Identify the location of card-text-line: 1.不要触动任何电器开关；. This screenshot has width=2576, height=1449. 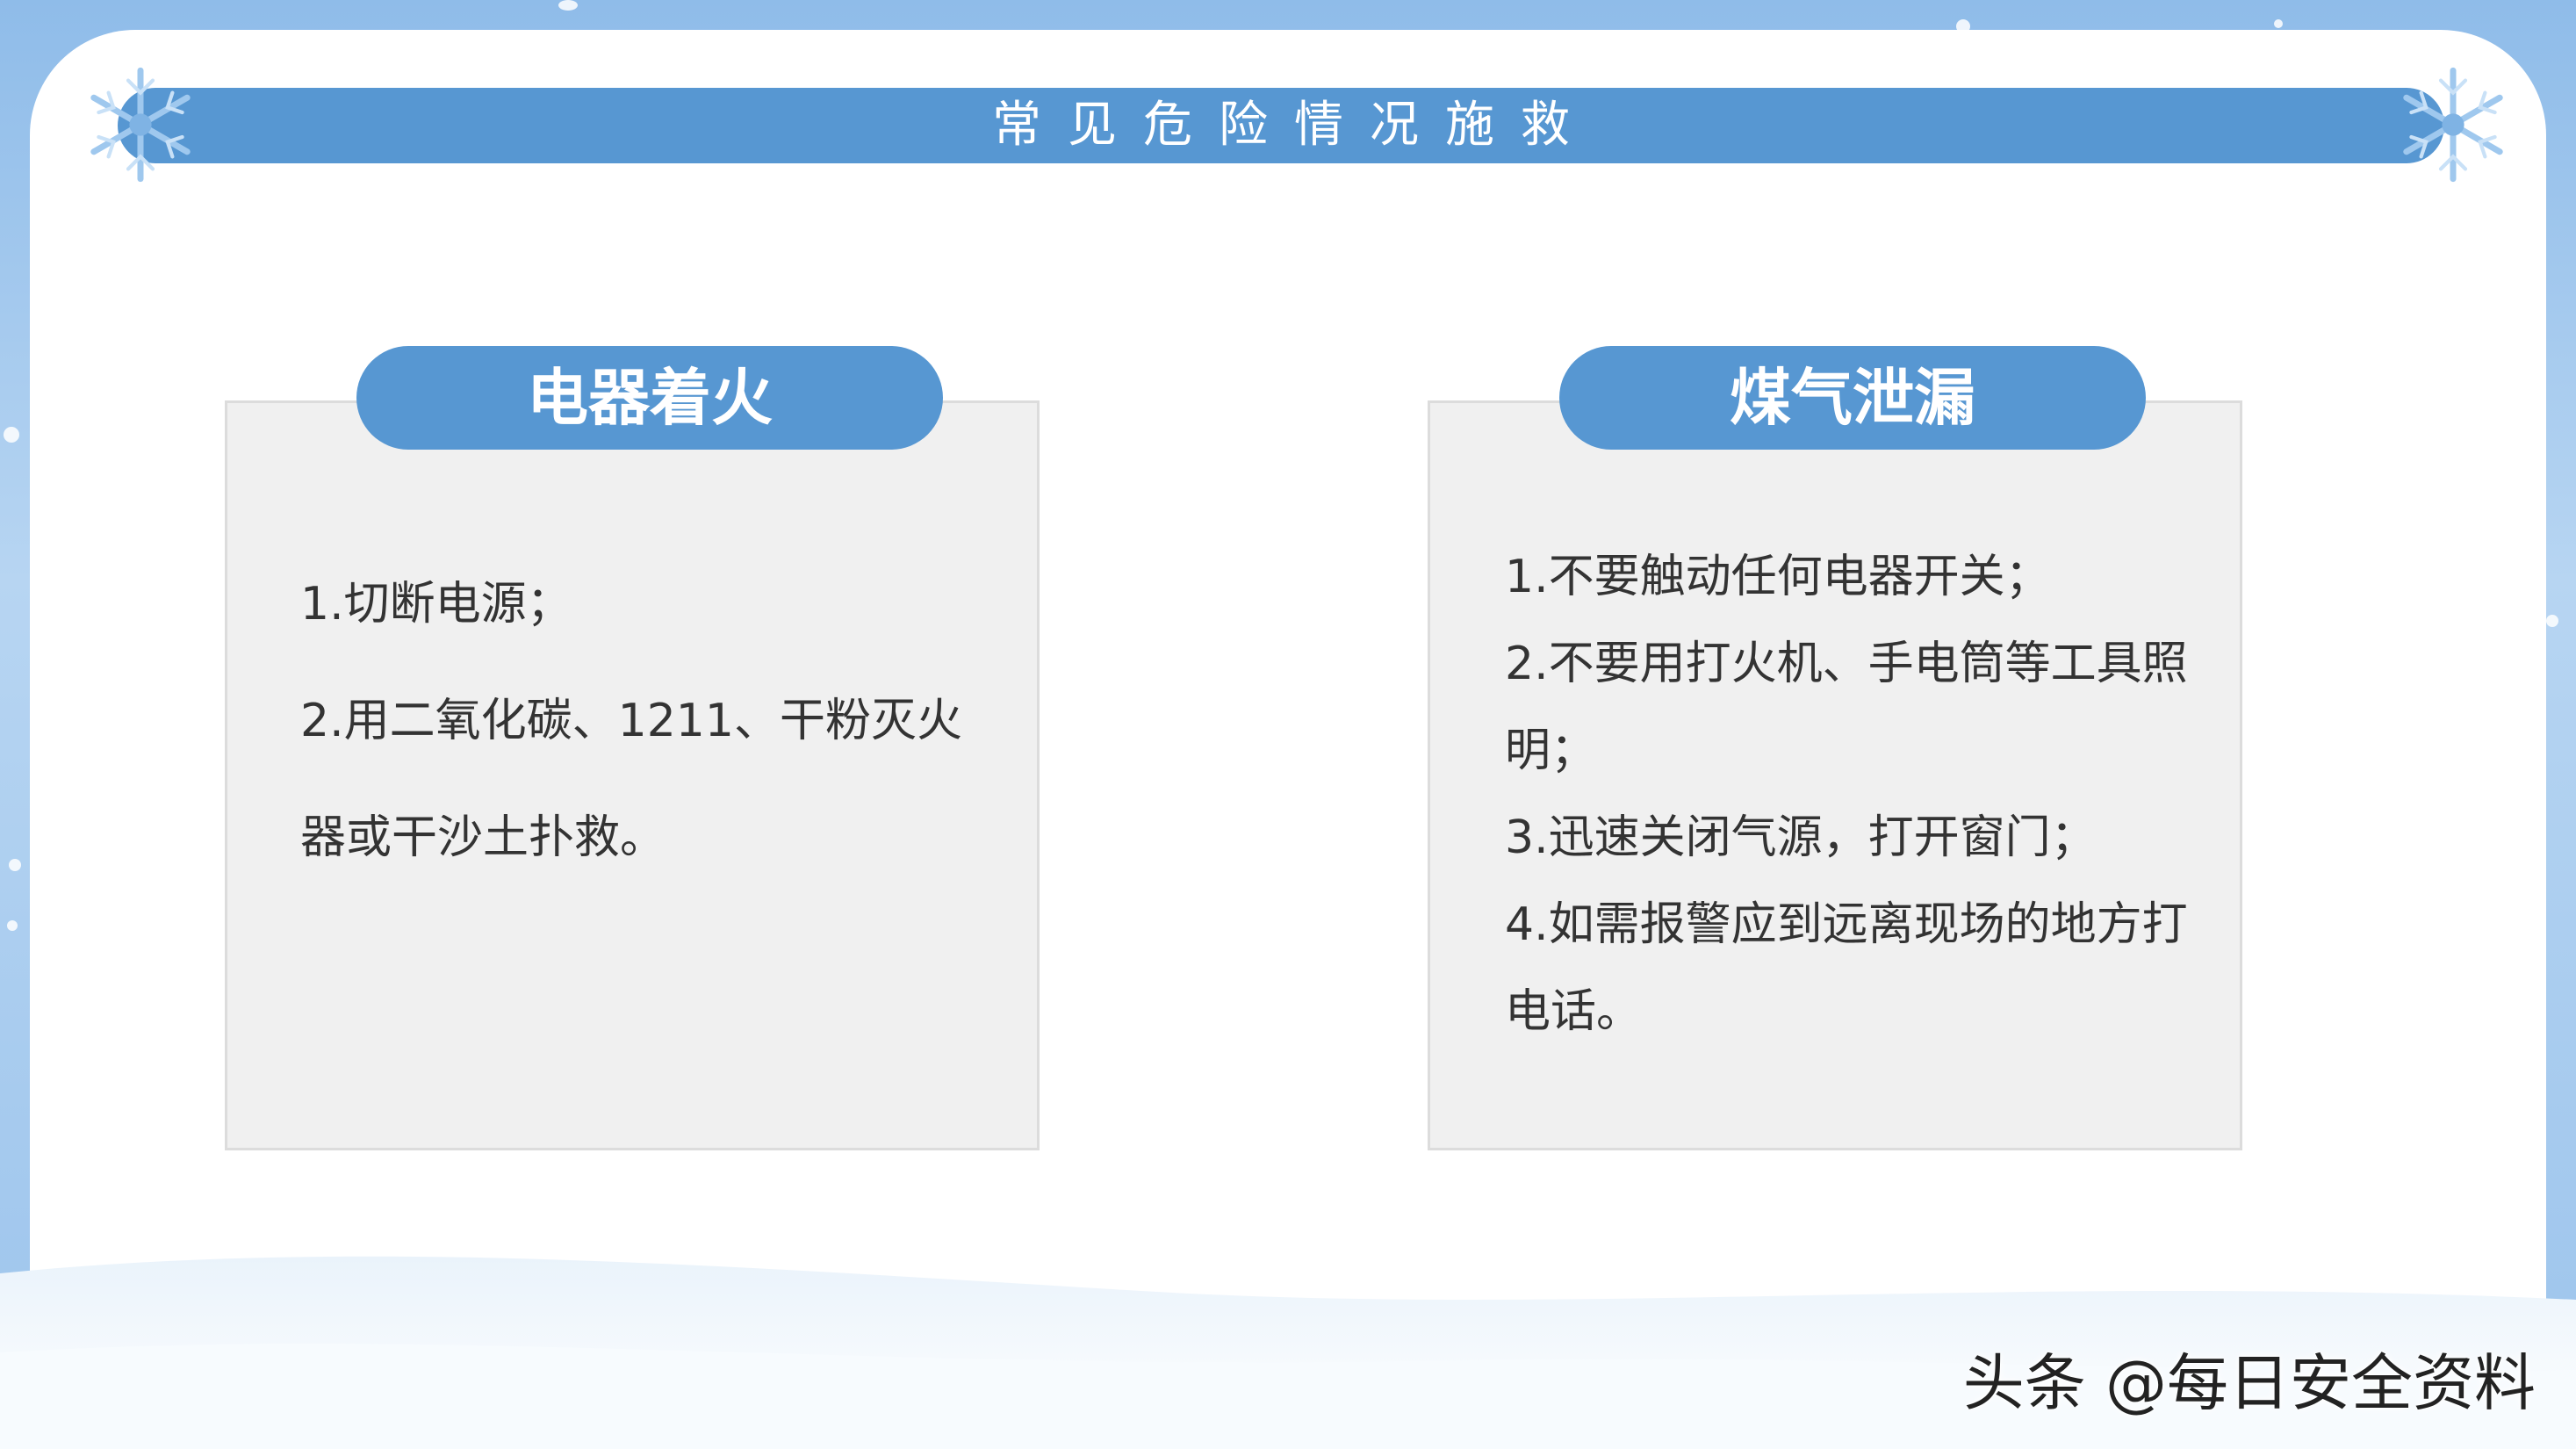
(1778, 577).